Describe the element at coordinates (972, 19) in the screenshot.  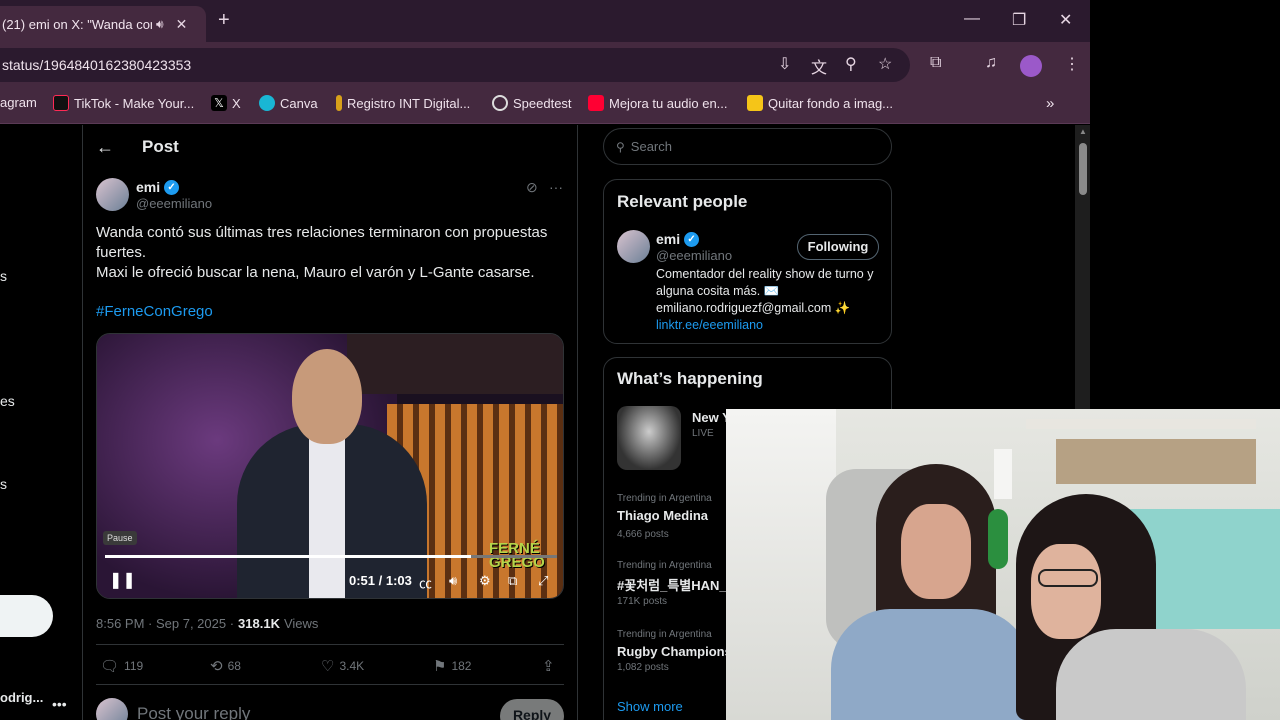
I see `minimize-button: —` at that location.